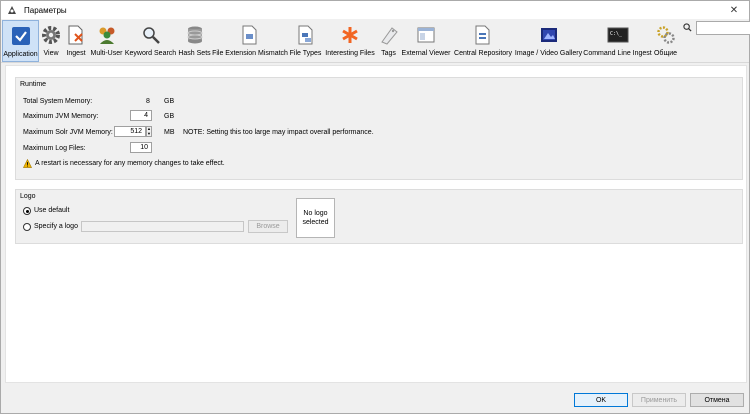 The width and height of the screenshot is (750, 414). What do you see at coordinates (169, 101) in the screenshot?
I see `total-memory-unit: GB` at bounding box center [169, 101].